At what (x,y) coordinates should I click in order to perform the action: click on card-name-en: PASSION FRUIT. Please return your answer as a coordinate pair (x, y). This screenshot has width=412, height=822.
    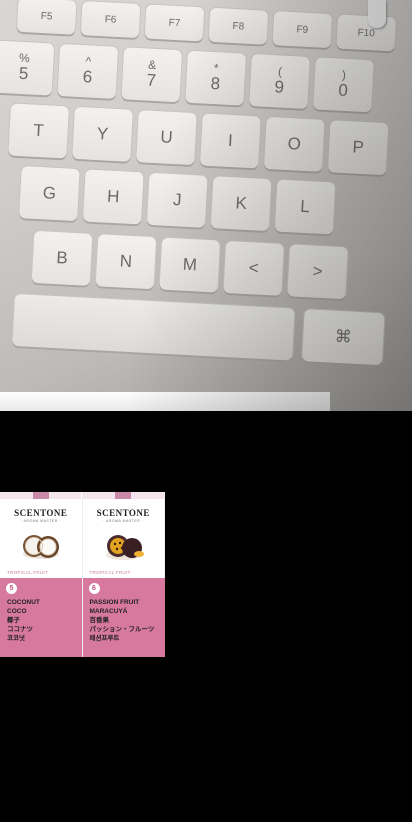
    Looking at the image, I should click on (114, 602).